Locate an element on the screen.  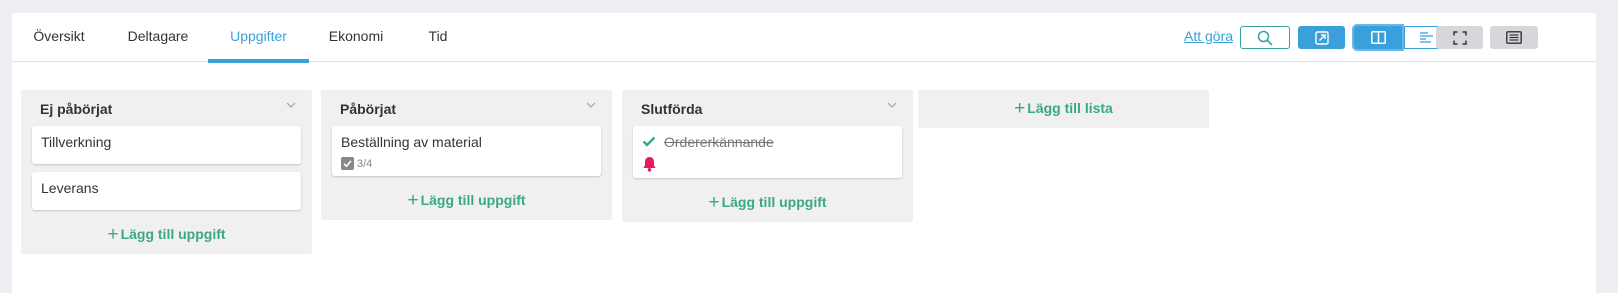
checkbox-checked-icon is located at coordinates (347, 163).